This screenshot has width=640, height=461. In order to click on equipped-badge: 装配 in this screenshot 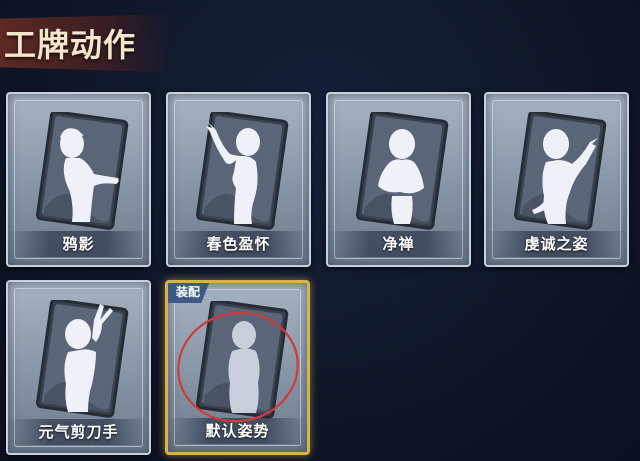, I will do `click(189, 293)`.